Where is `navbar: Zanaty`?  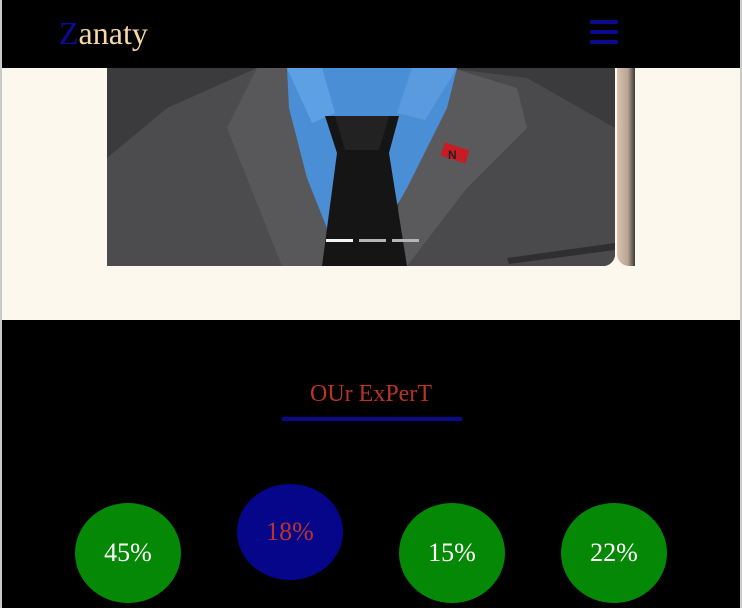
navbar: Zanaty is located at coordinates (371, 34).